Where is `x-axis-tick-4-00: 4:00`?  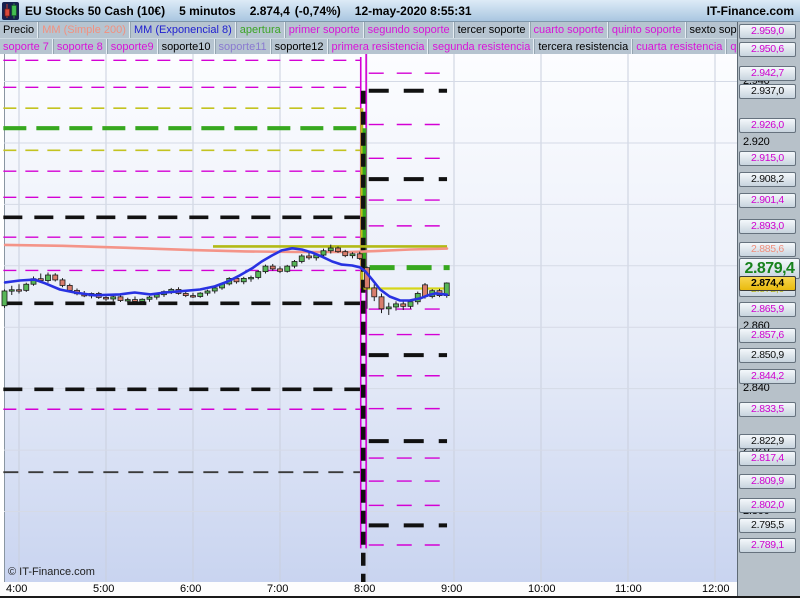 x-axis-tick-4-00: 4:00 is located at coordinates (17, 589).